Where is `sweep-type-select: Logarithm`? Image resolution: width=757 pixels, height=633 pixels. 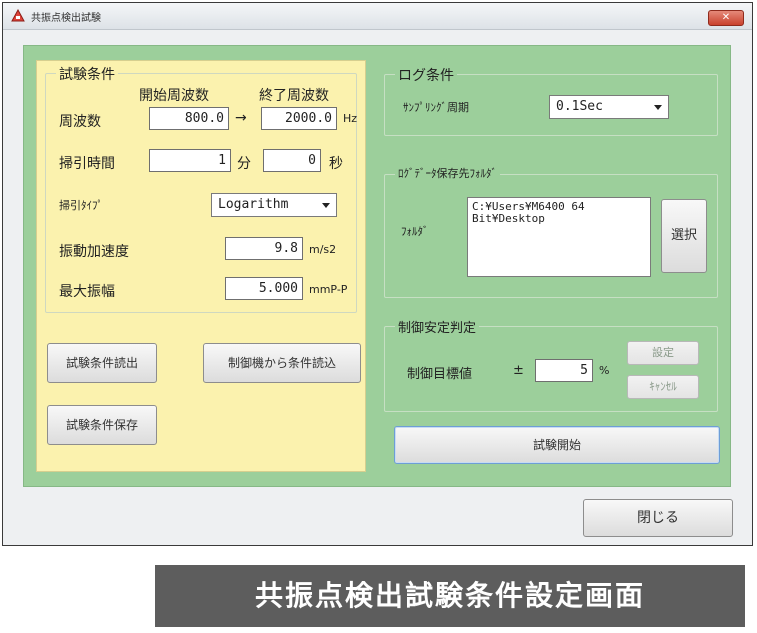
sweep-type-select: Logarithm is located at coordinates (274, 205).